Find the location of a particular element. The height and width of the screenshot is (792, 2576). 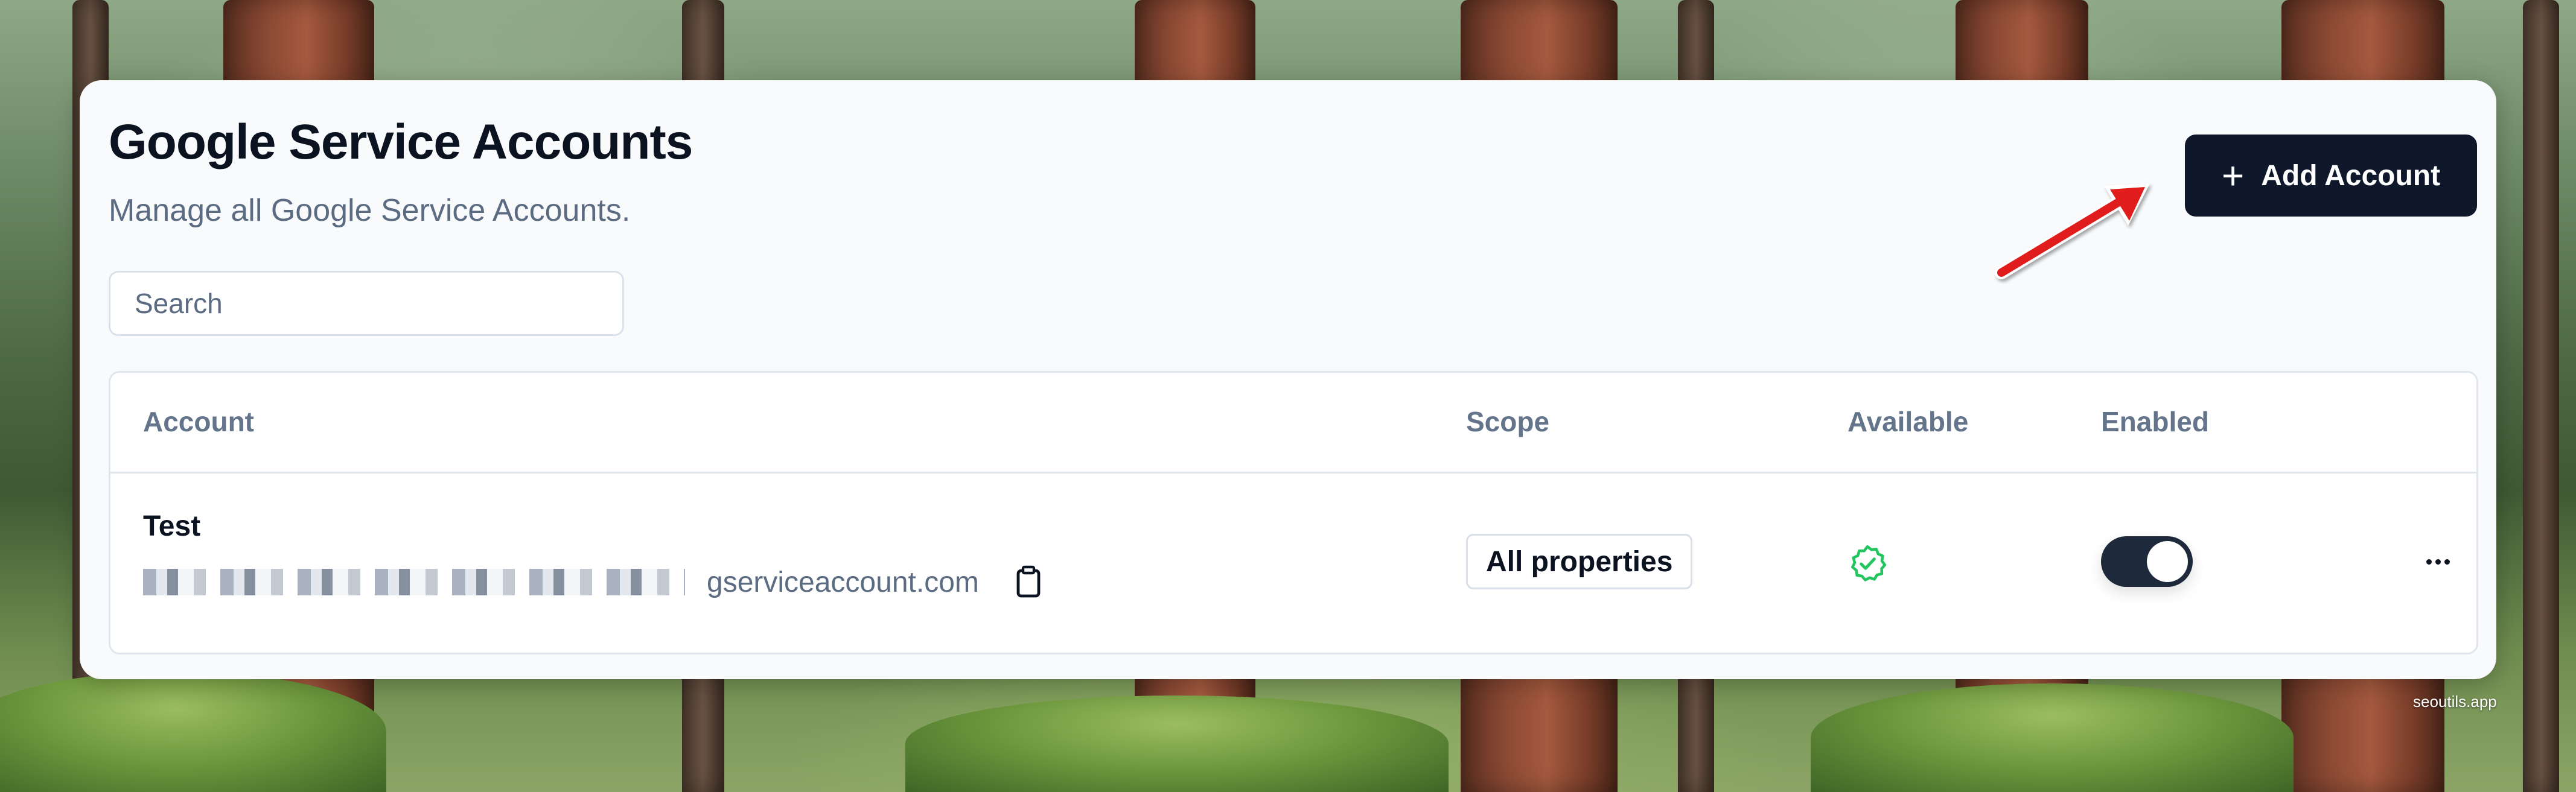

row-actions-button is located at coordinates (2437, 561).